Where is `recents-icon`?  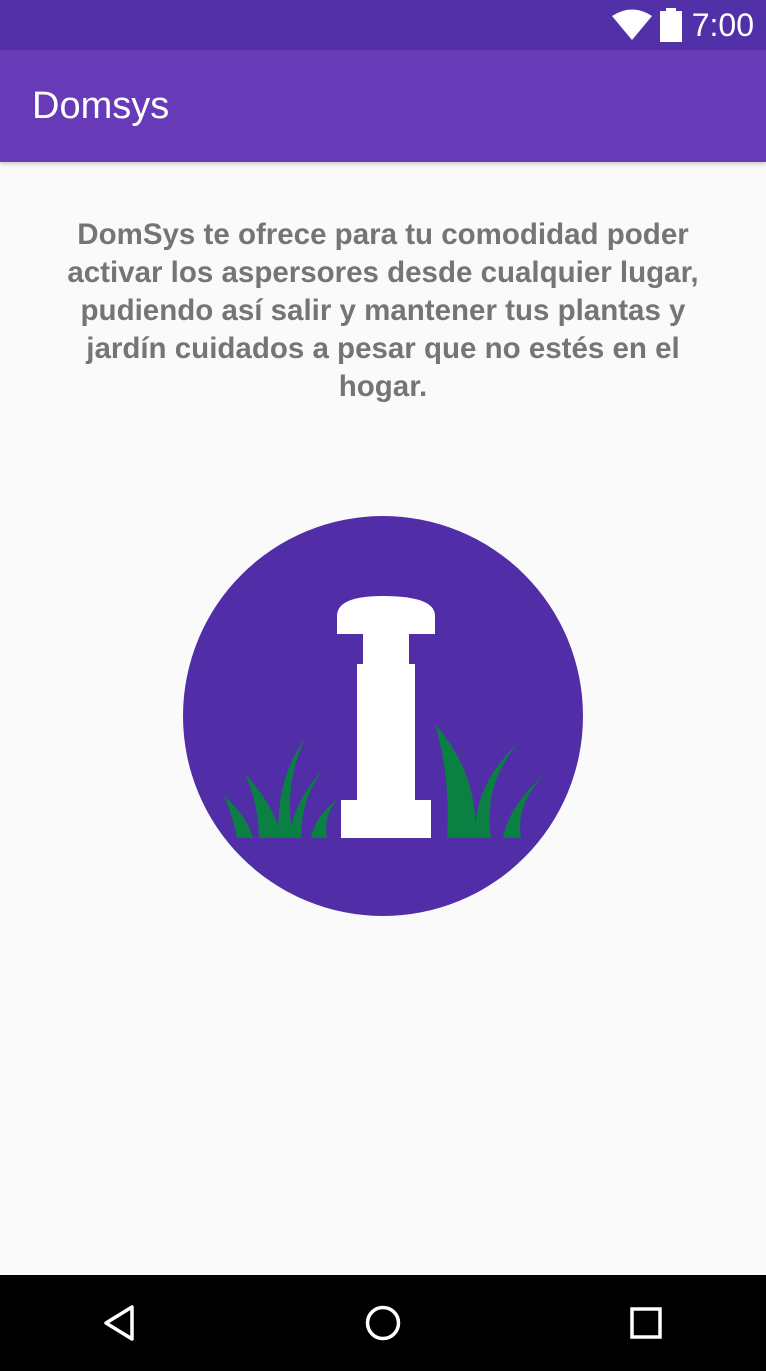
recents-icon is located at coordinates (646, 1323).